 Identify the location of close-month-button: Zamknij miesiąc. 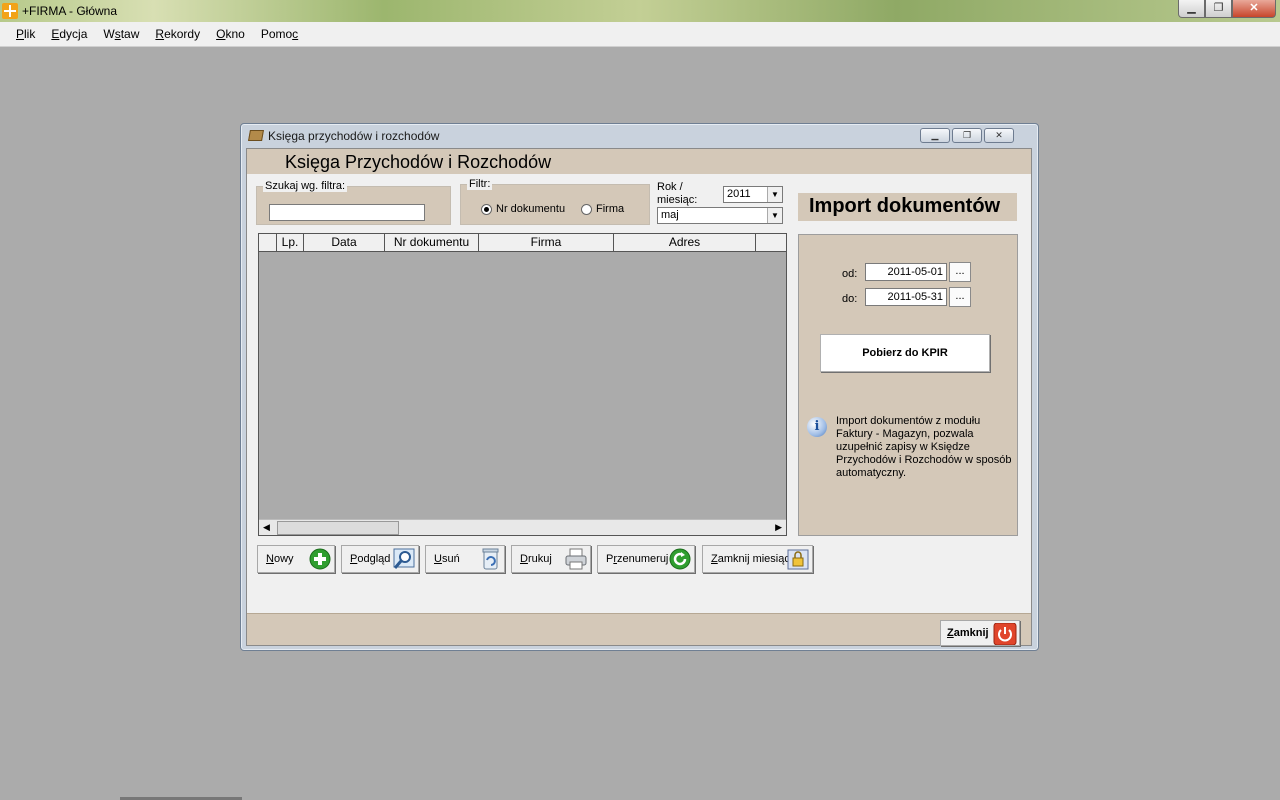
(757, 559).